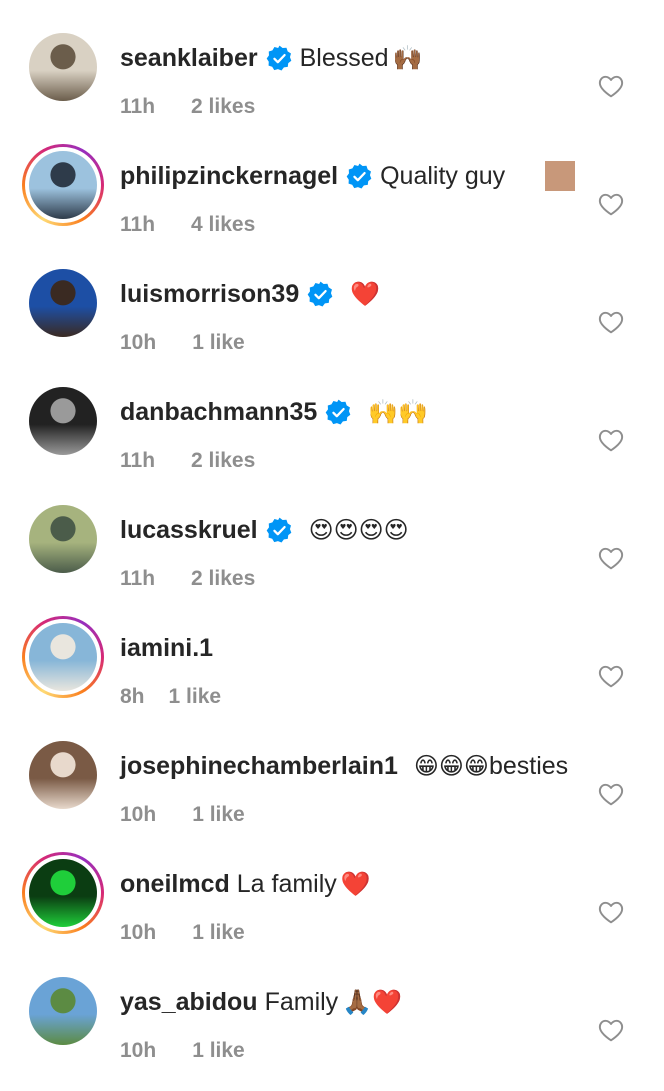 This screenshot has height=1091, width=664. Describe the element at coordinates (332, 81) in the screenshot. I see `comment-row: seanklaiber Blessed 🙌🏾 11h 2 likes` at that location.